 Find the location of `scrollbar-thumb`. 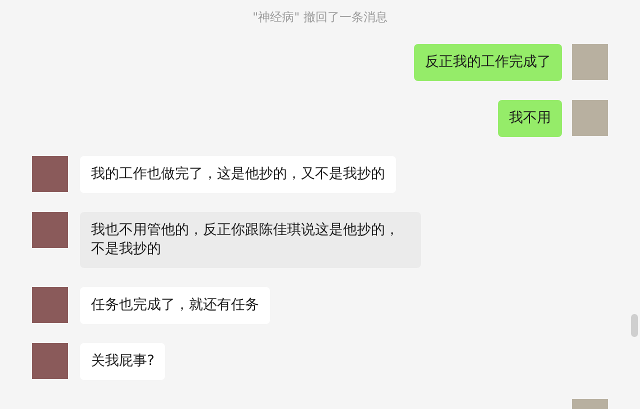

scrollbar-thumb is located at coordinates (634, 325).